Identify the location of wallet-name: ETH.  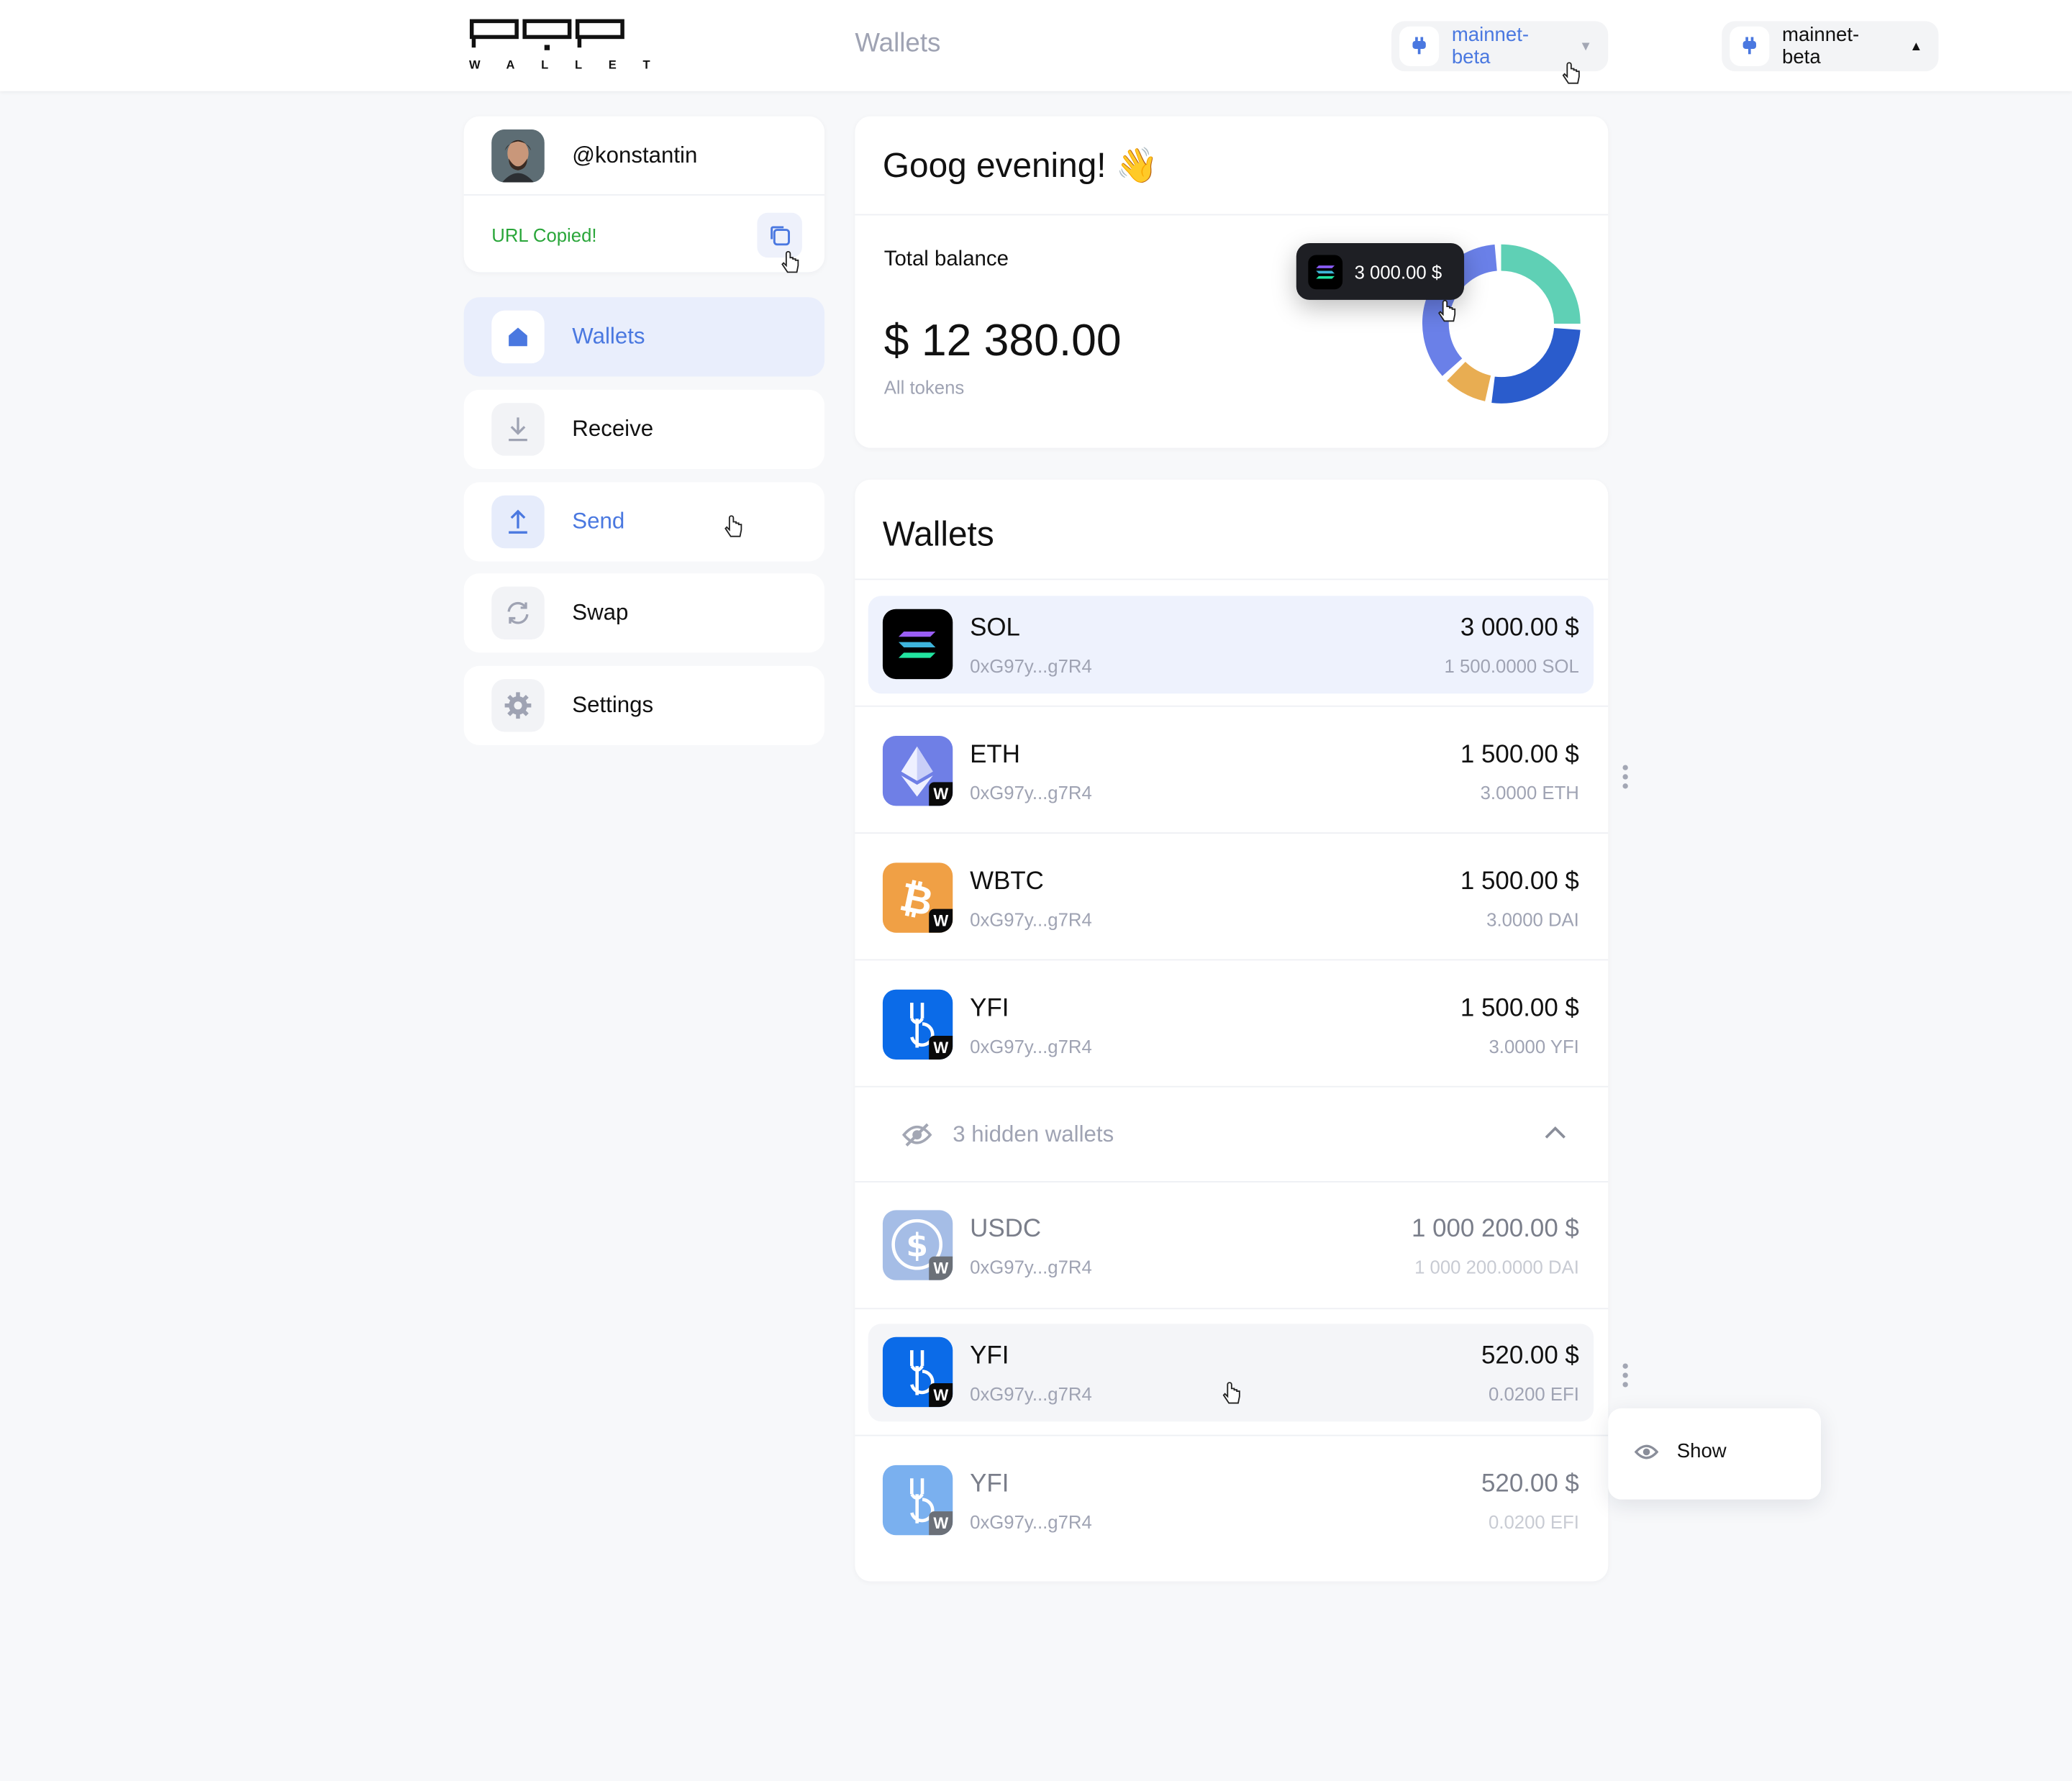
(995, 755).